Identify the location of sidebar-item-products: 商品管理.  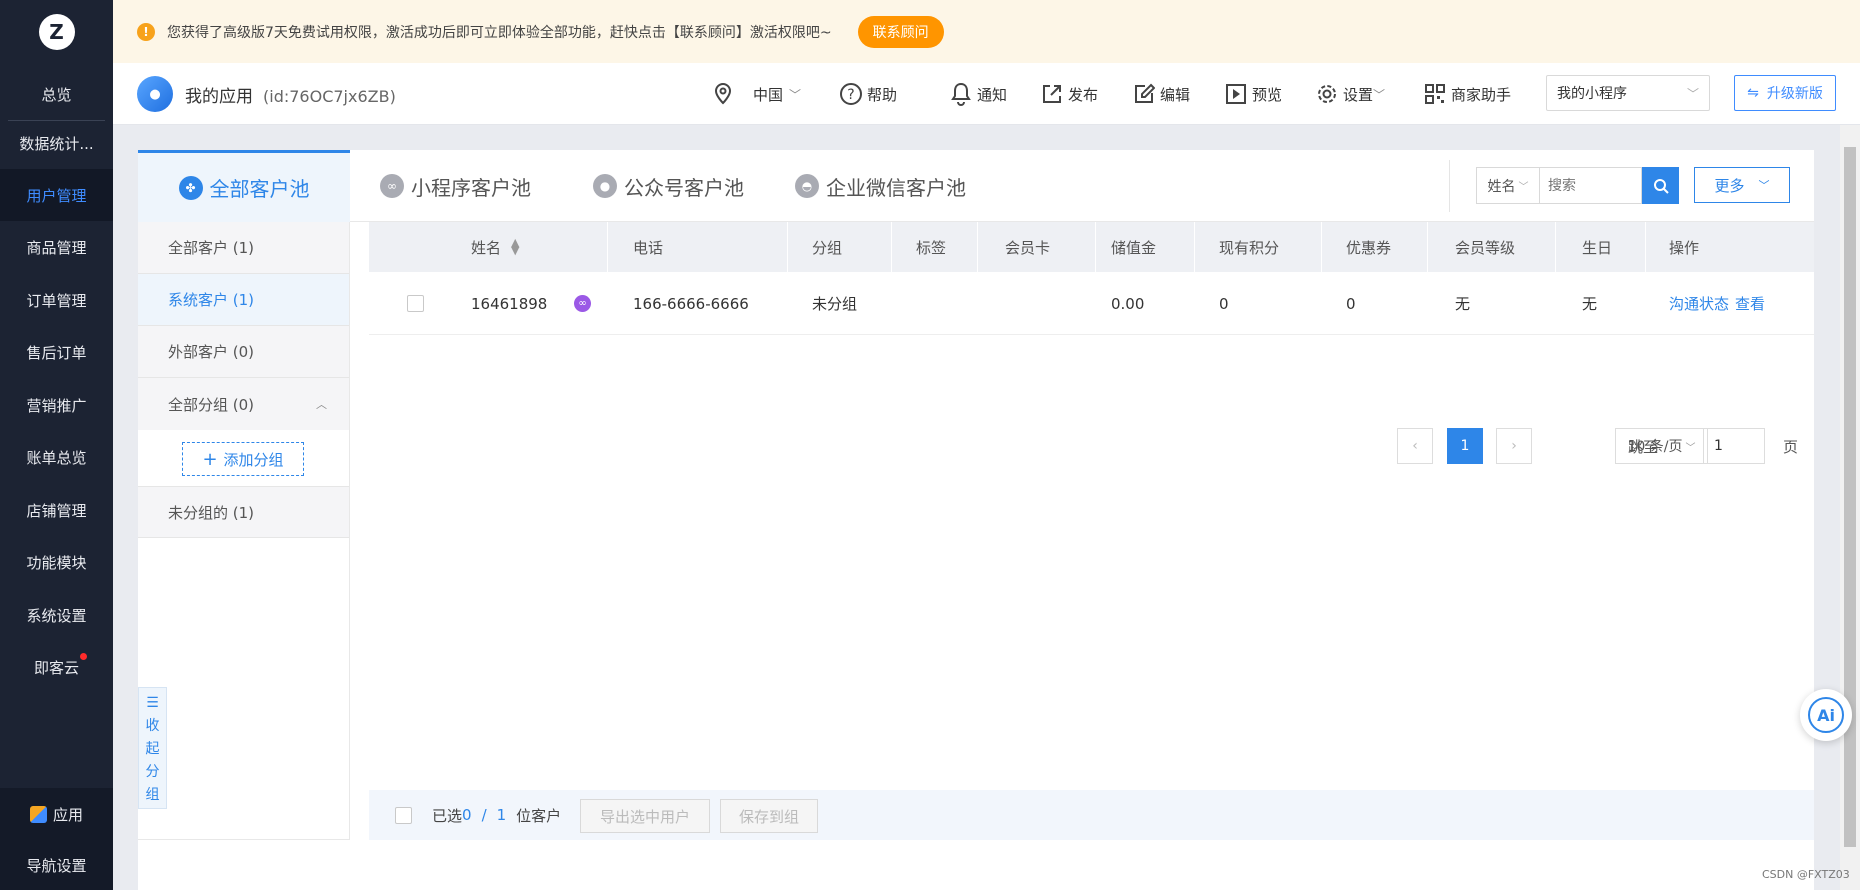
(56, 247).